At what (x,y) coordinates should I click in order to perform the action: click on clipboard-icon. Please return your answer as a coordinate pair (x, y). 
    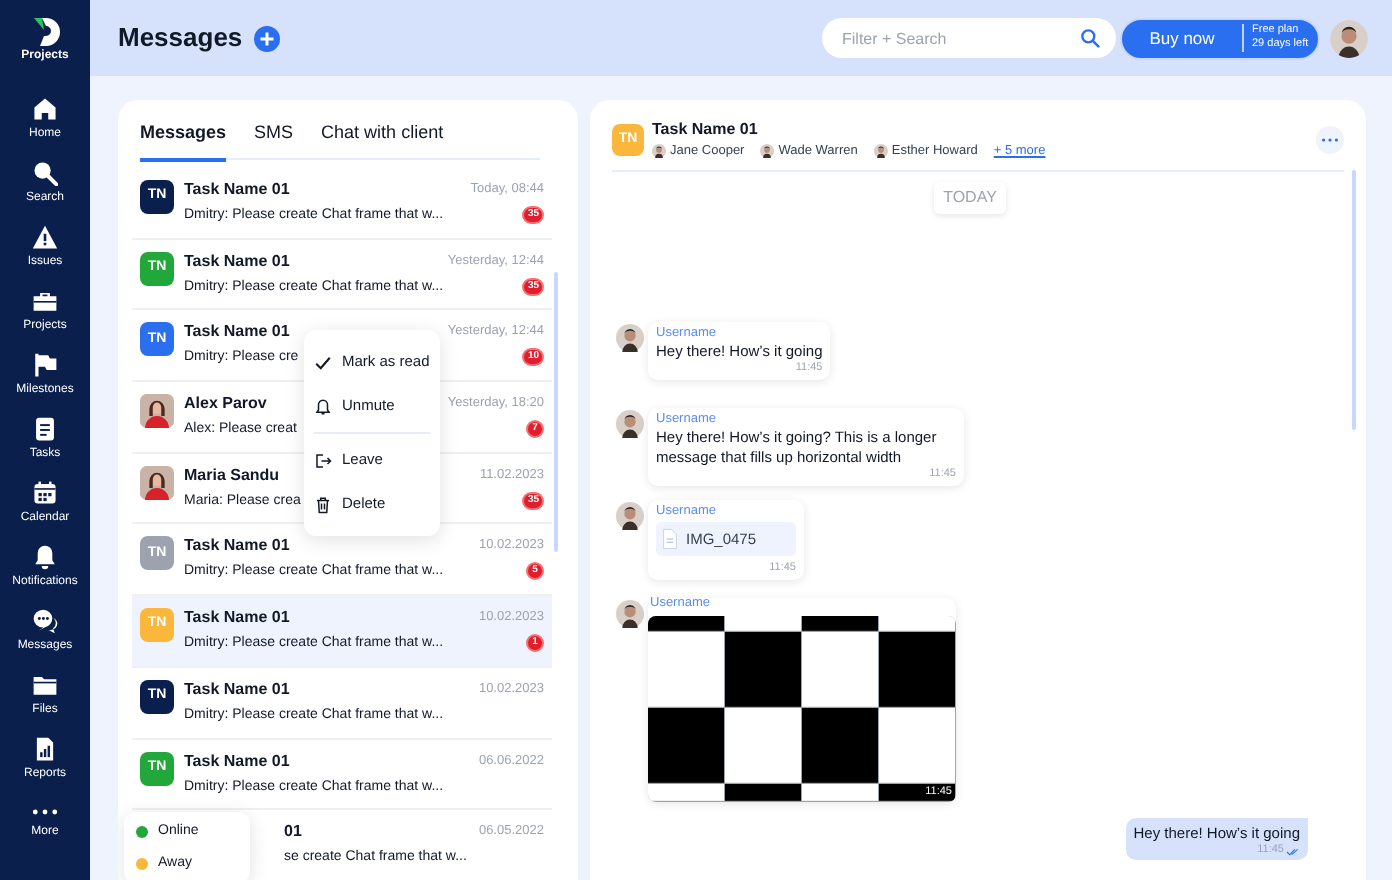
    Looking at the image, I should click on (45, 429).